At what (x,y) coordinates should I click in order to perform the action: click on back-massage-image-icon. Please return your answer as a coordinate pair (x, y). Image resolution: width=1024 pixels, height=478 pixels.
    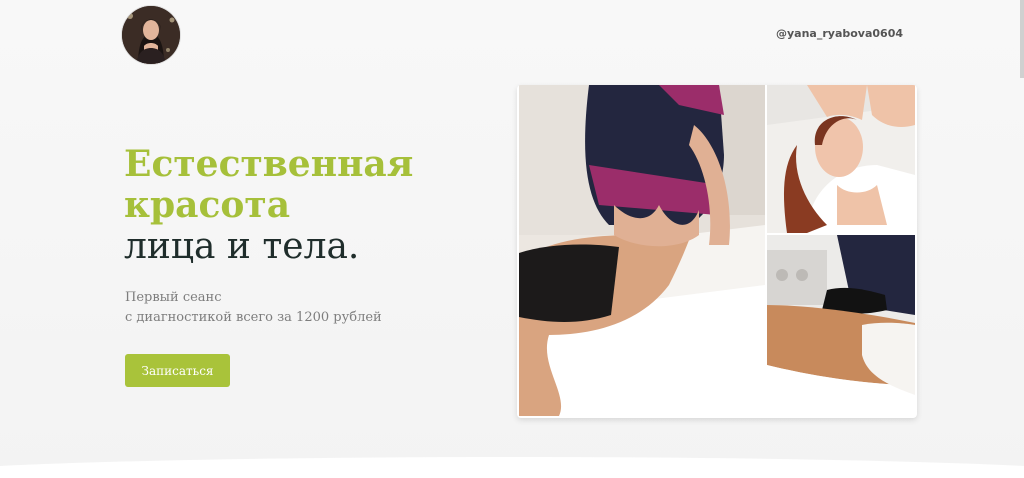
    Looking at the image, I should click on (841, 325).